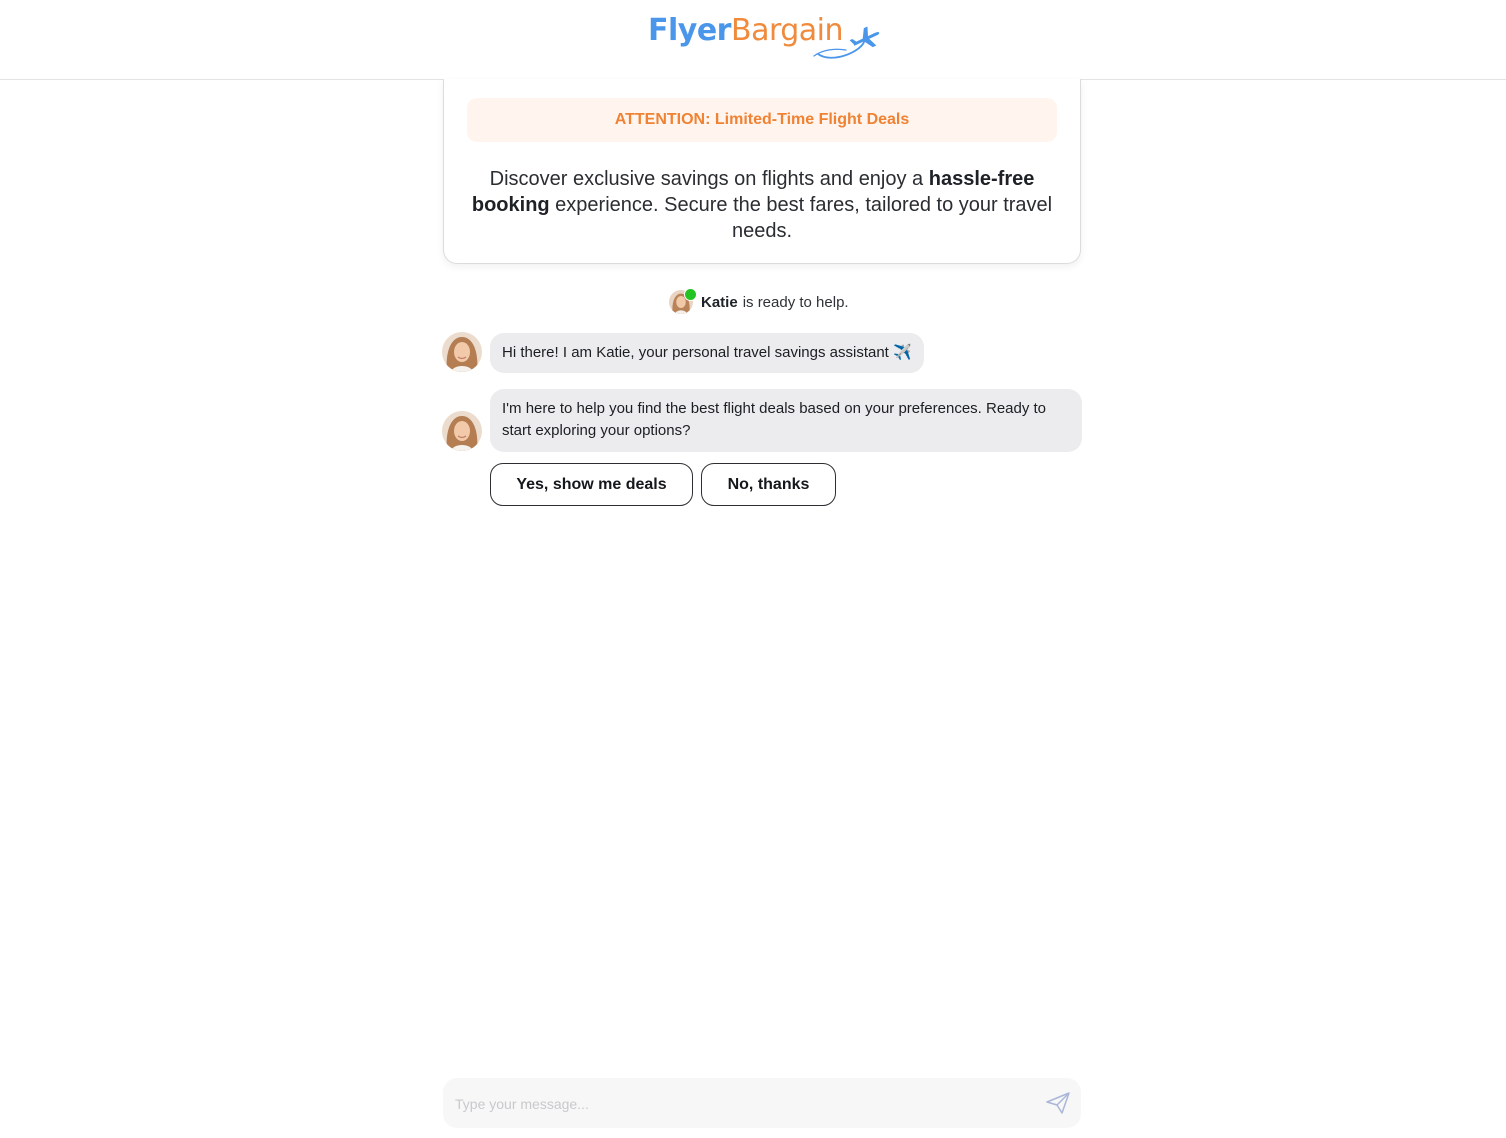  I want to click on agent-avatar-small, so click(683, 301).